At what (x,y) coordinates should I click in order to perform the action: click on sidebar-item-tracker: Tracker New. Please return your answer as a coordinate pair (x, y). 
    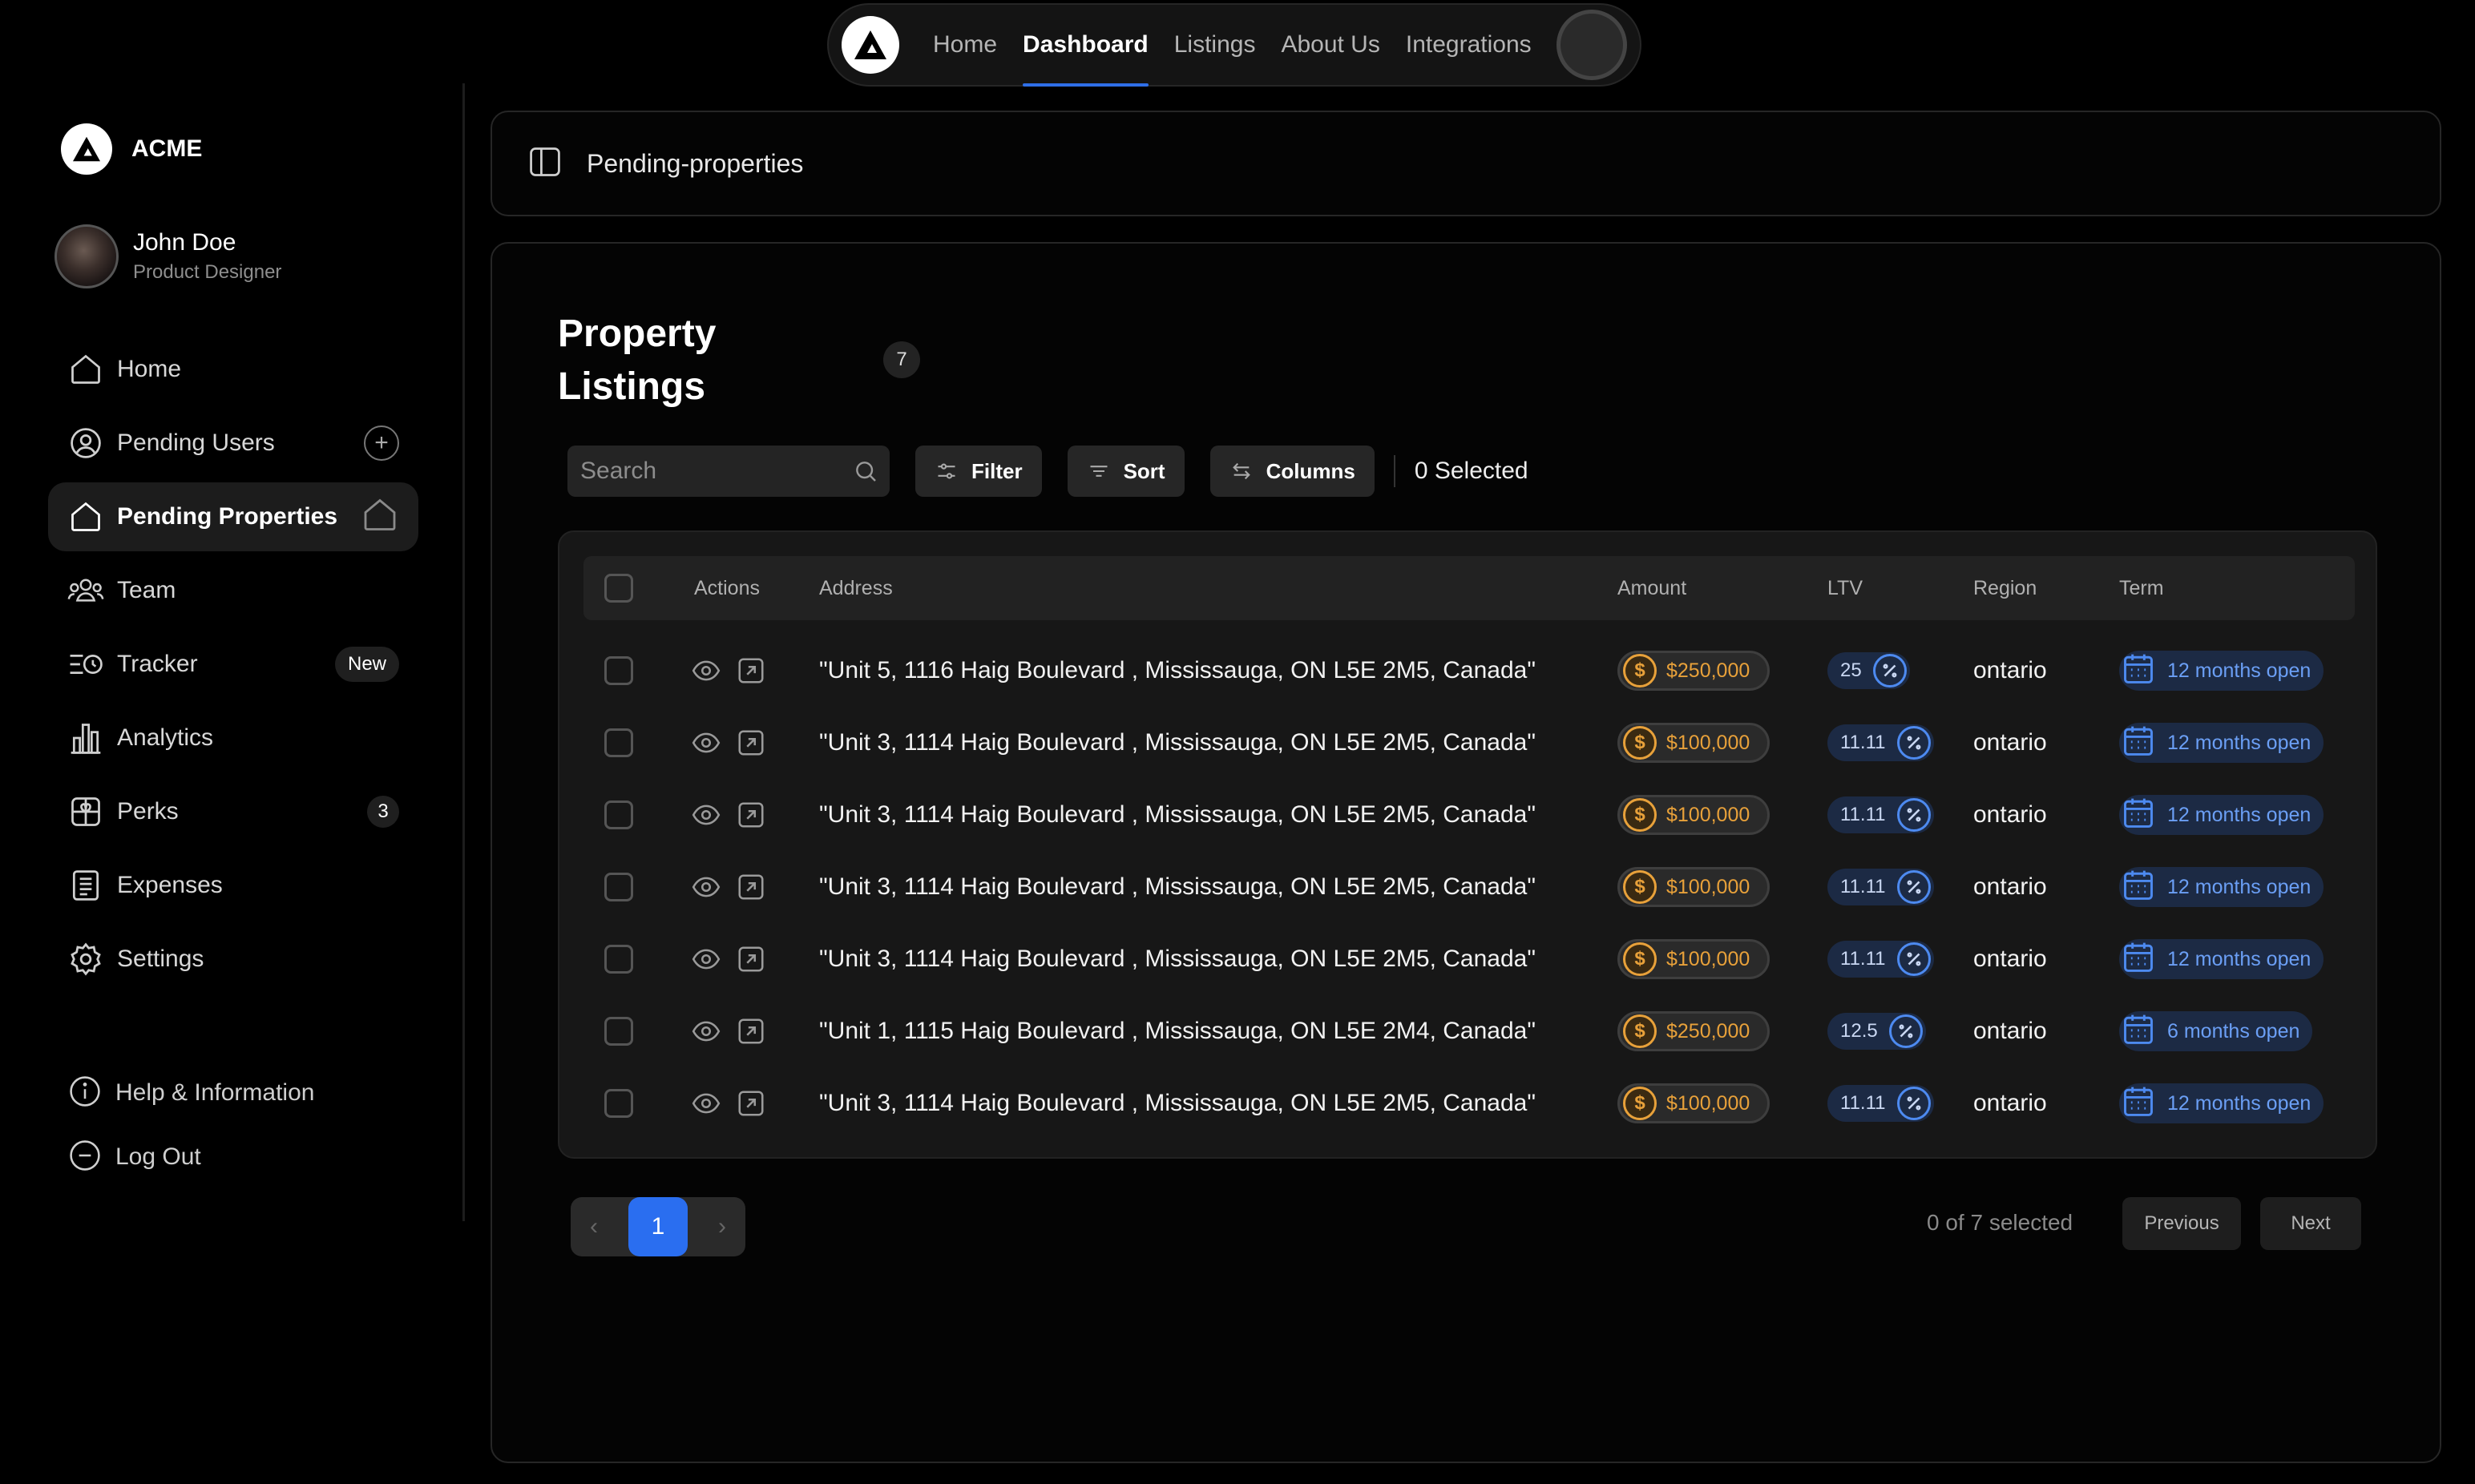
    Looking at the image, I should click on (233, 665).